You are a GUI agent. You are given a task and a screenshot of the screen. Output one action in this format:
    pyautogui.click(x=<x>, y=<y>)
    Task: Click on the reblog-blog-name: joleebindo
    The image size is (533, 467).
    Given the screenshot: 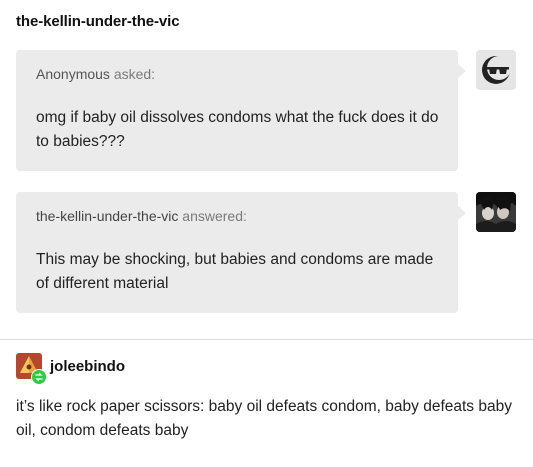 What is the action you would take?
    pyautogui.click(x=87, y=366)
    